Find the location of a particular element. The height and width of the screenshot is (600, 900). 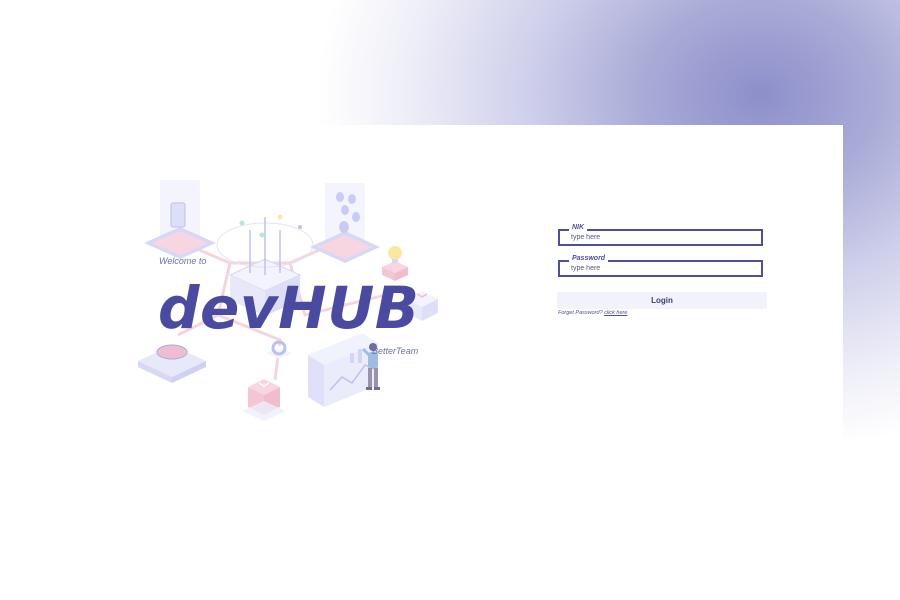

analytics-screen-icon is located at coordinates (343, 370).